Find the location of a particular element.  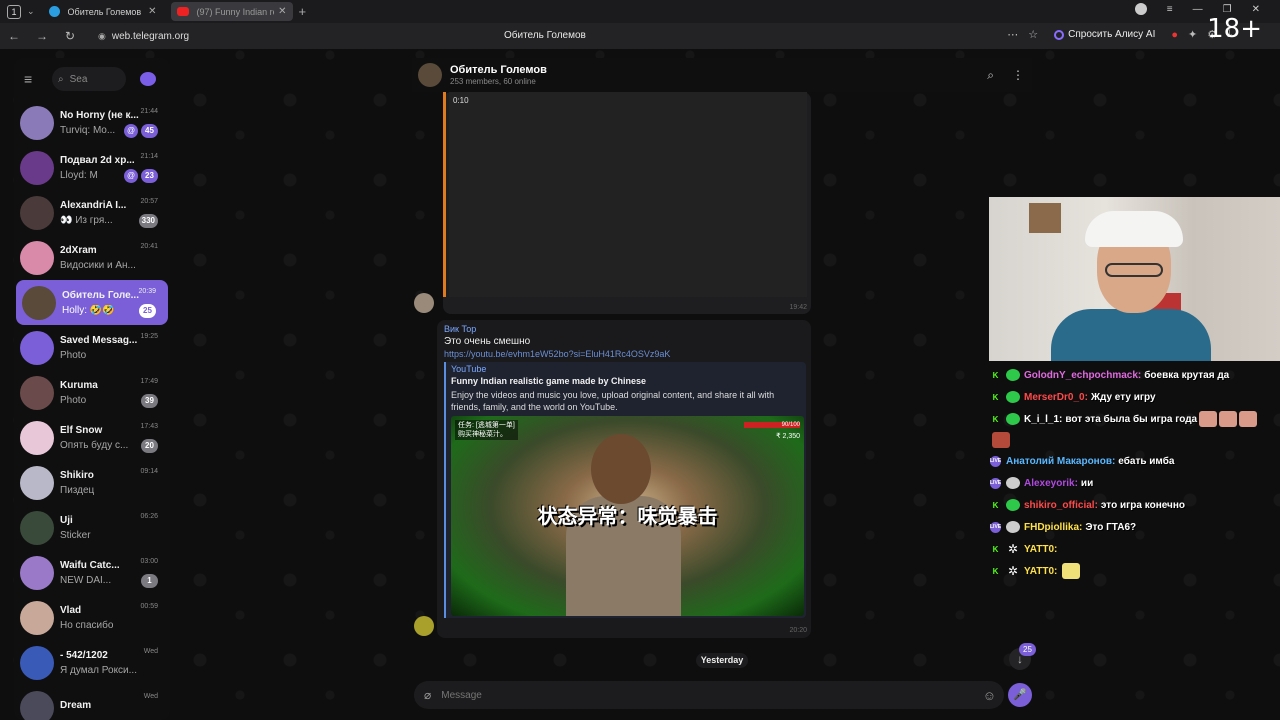

chat-preview: Но спасибо is located at coordinates (87, 625).